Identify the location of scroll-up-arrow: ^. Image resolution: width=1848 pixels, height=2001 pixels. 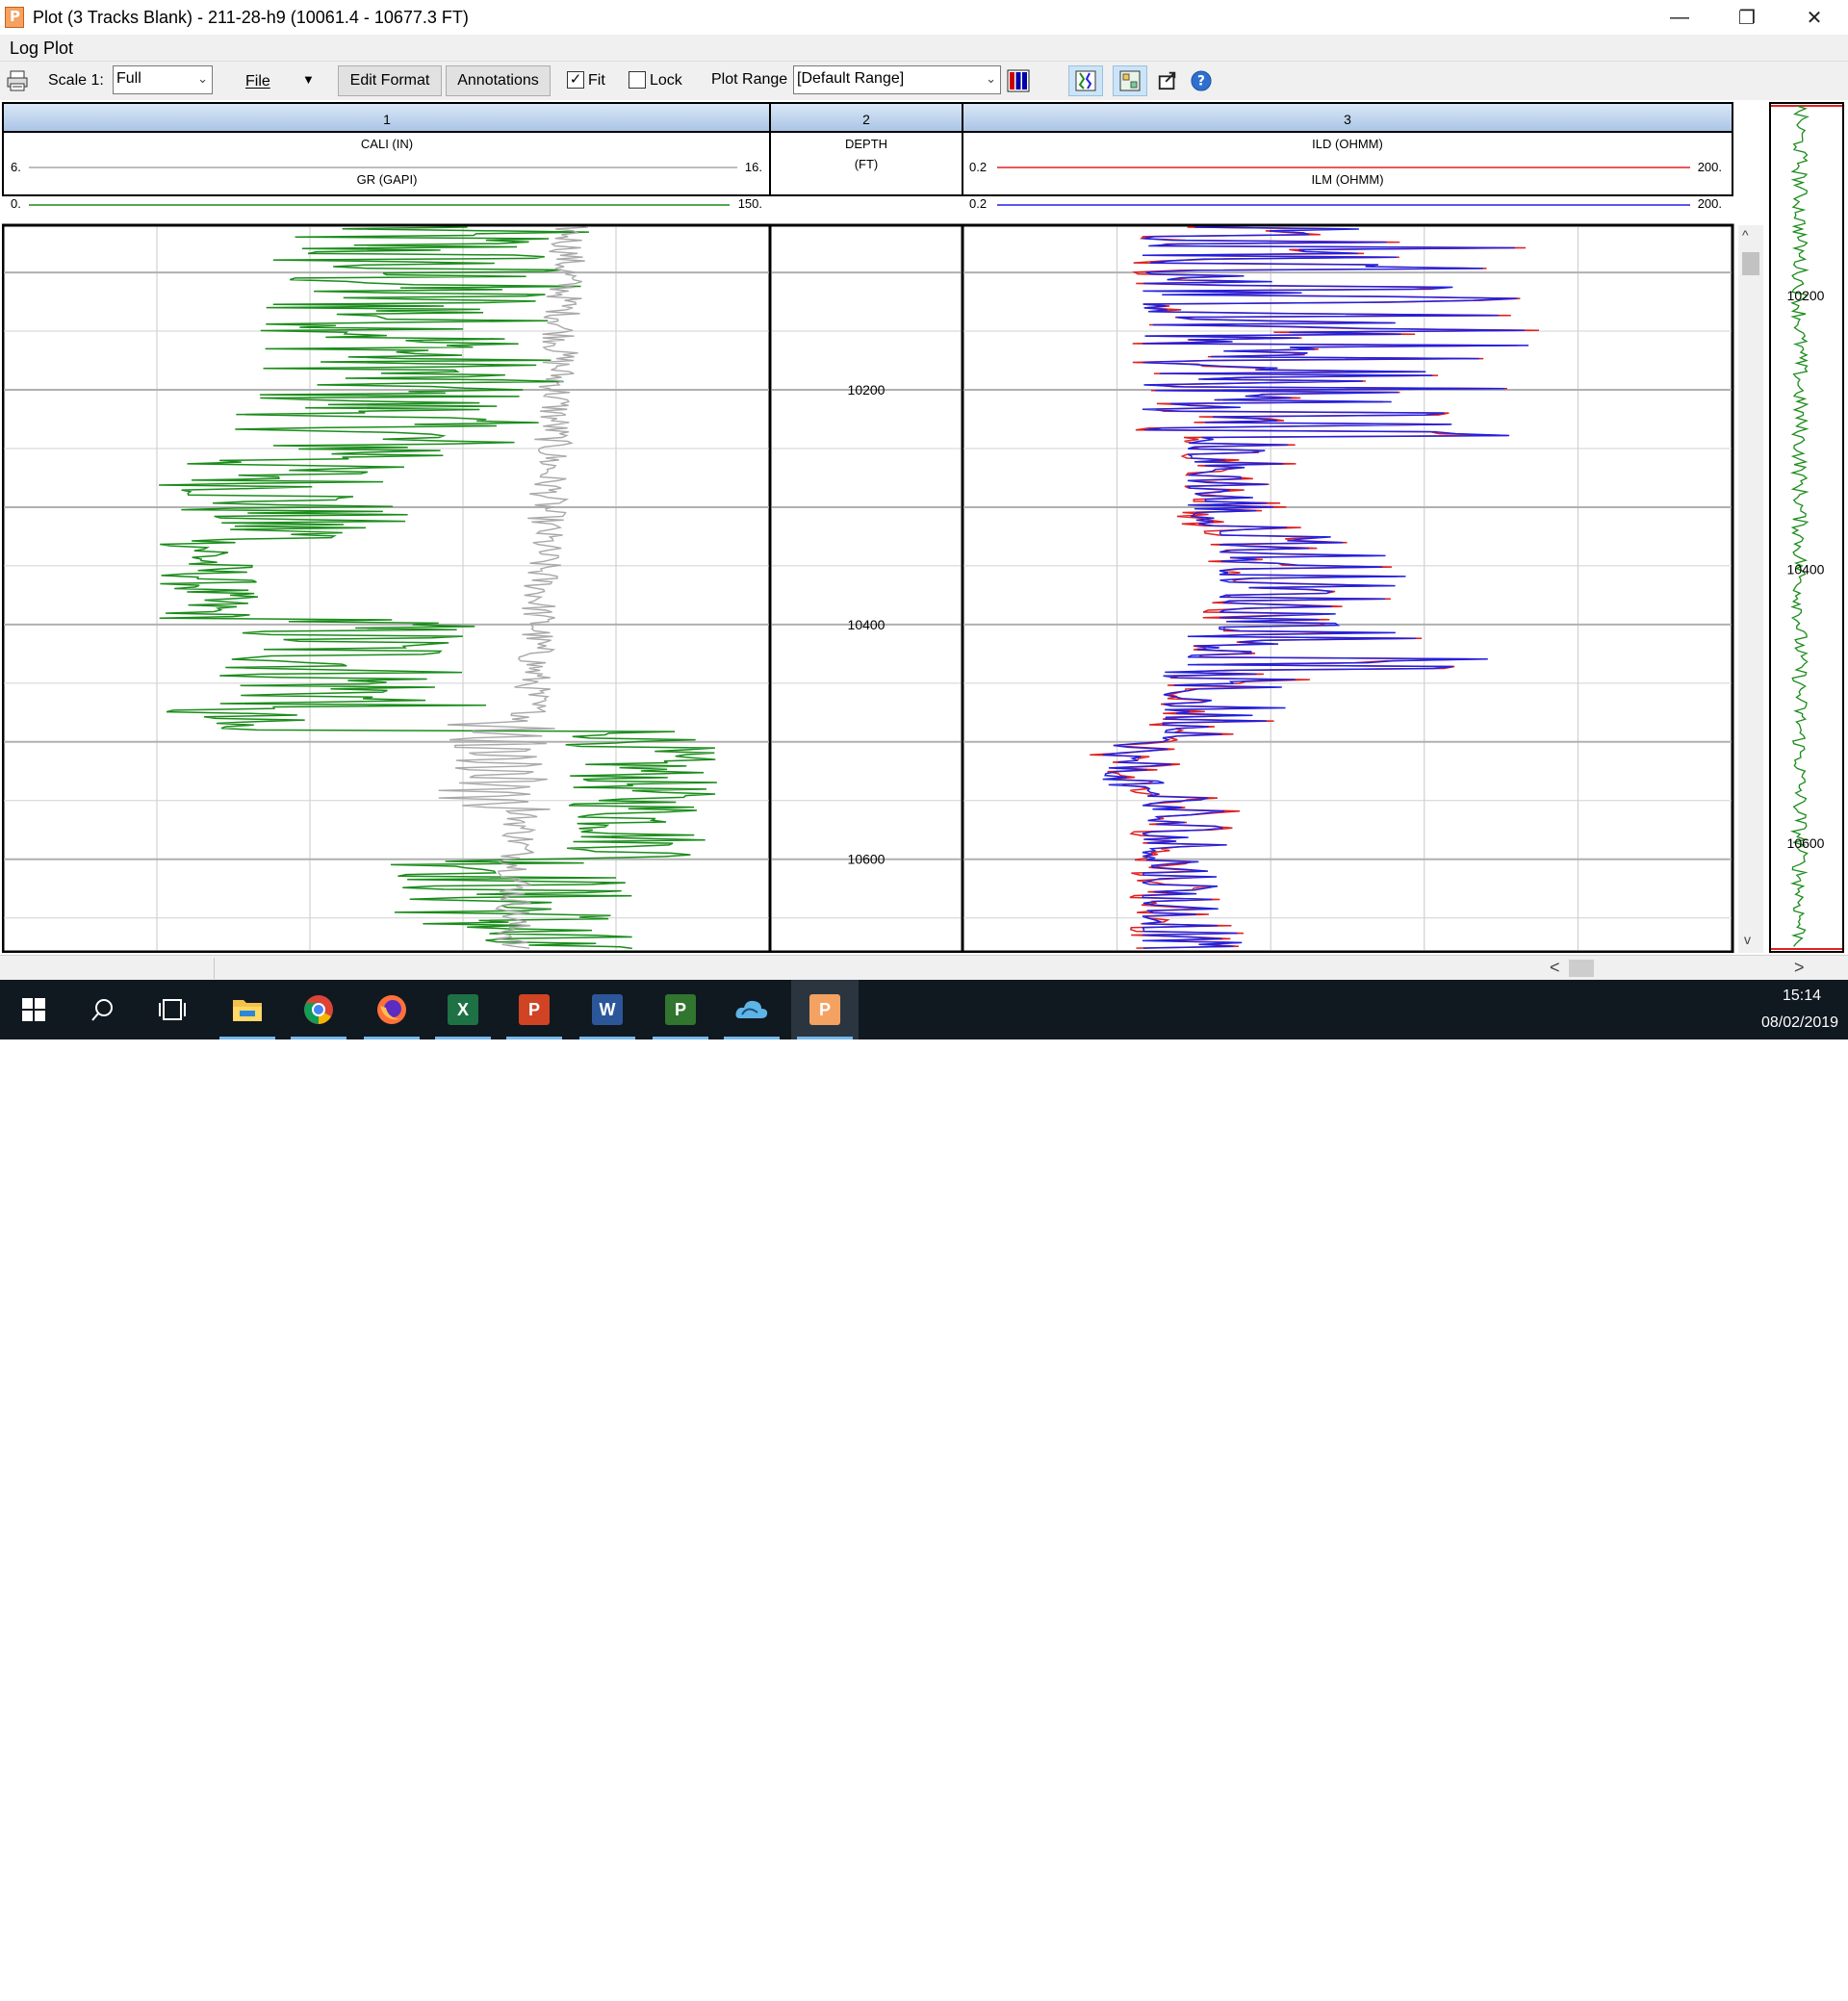
(1745, 235).